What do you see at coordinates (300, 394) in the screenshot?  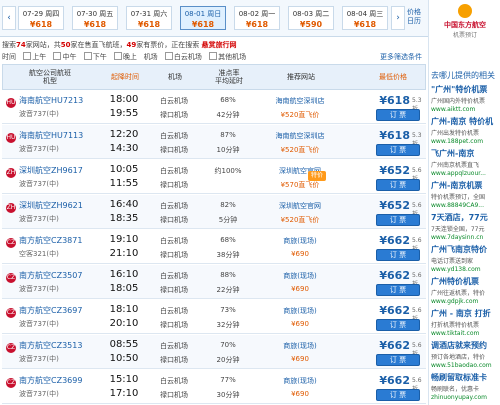 I see `site-price: ¥690` at bounding box center [300, 394].